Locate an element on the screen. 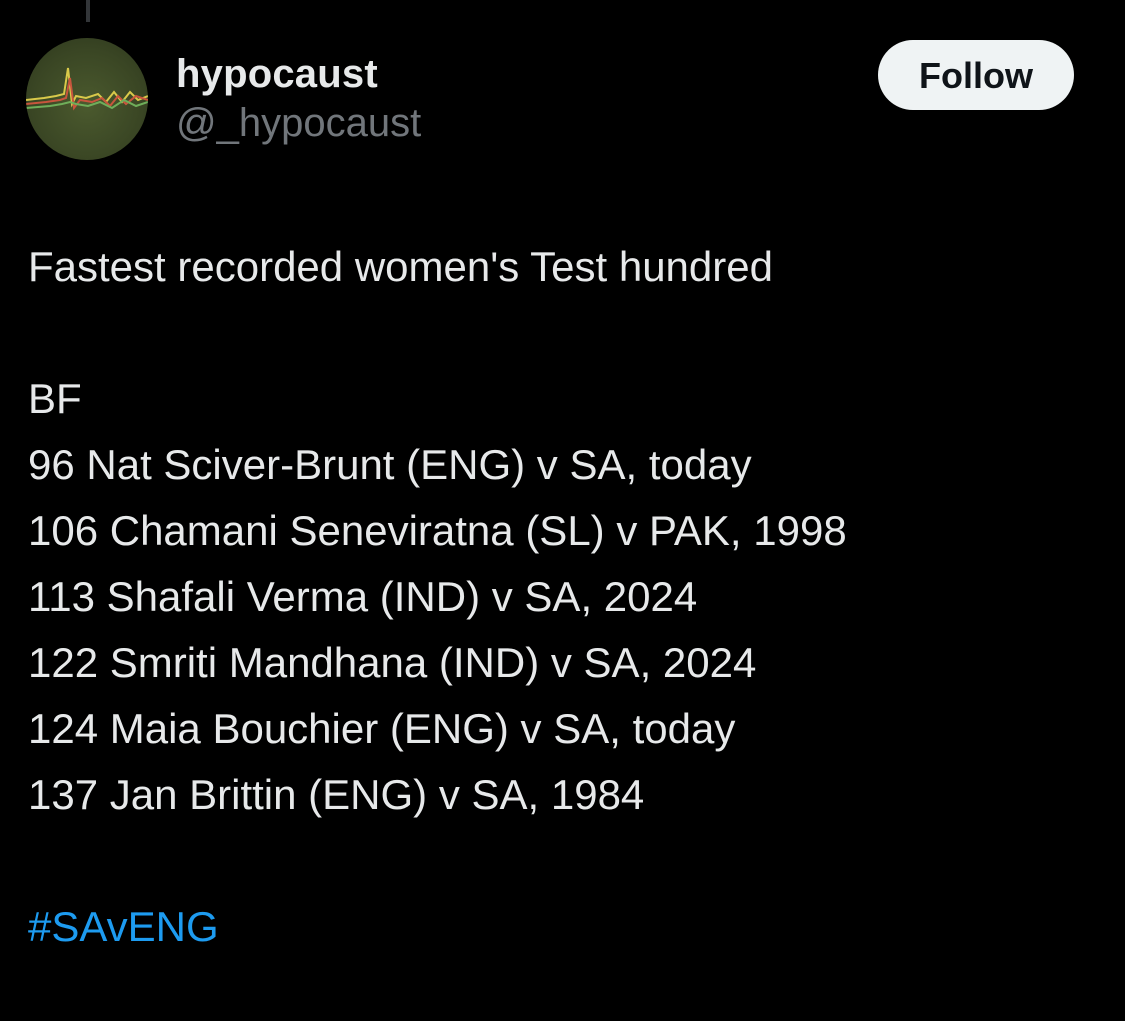 Image resolution: width=1125 pixels, height=1021 pixels. heart-rate-graph-icon is located at coordinates (87, 89).